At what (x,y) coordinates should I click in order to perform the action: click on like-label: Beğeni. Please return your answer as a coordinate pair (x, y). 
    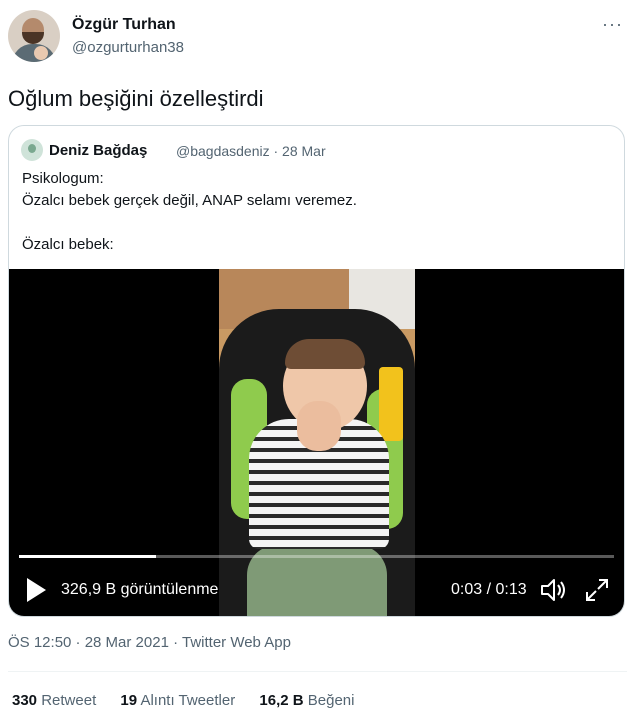
    Looking at the image, I should click on (331, 700).